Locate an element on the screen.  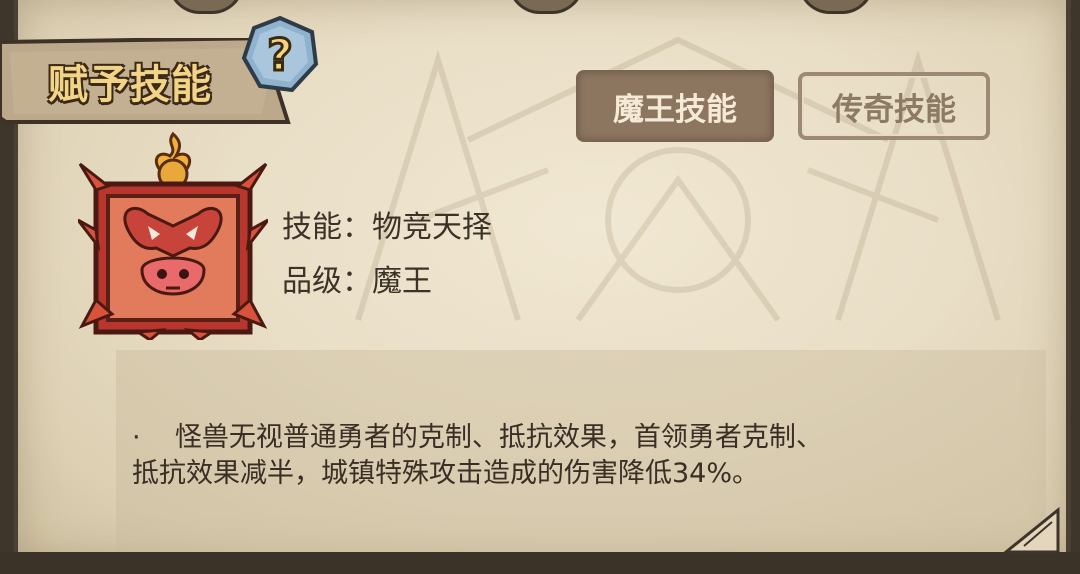
top-ornament-right is located at coordinates (836, 7).